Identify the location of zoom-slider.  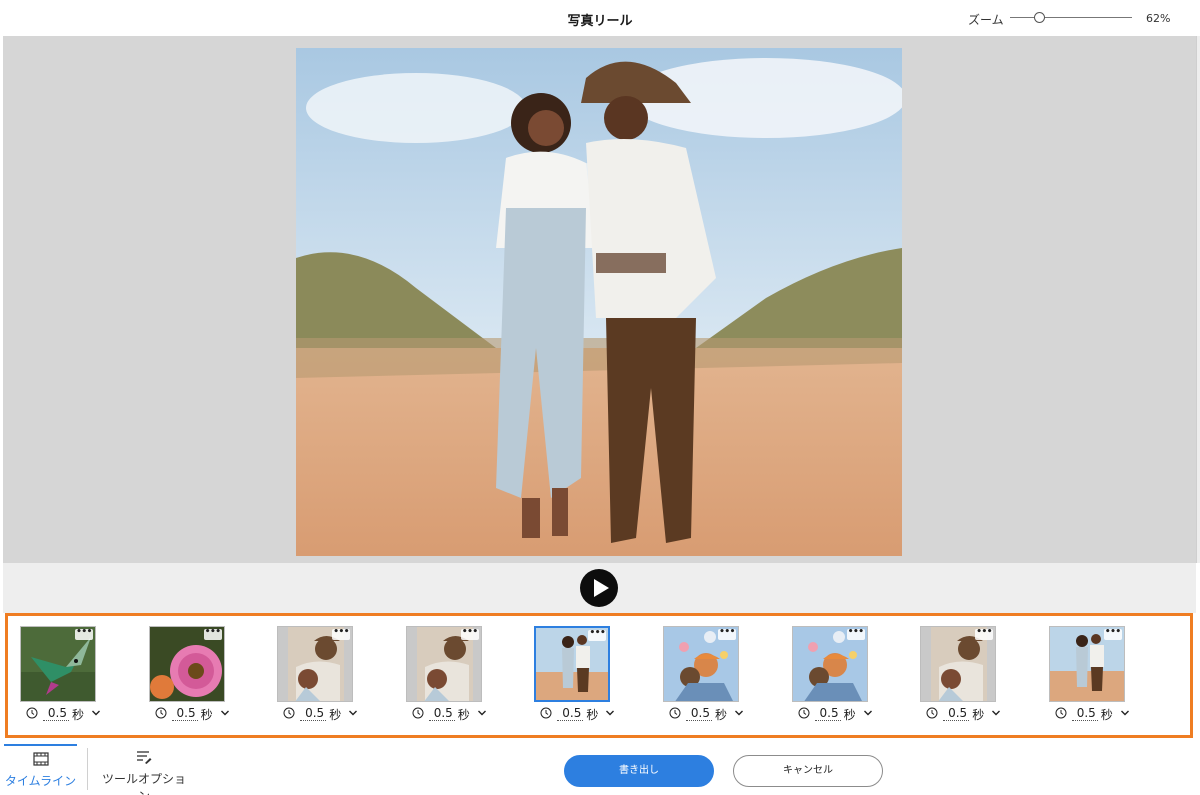
(1071, 18).